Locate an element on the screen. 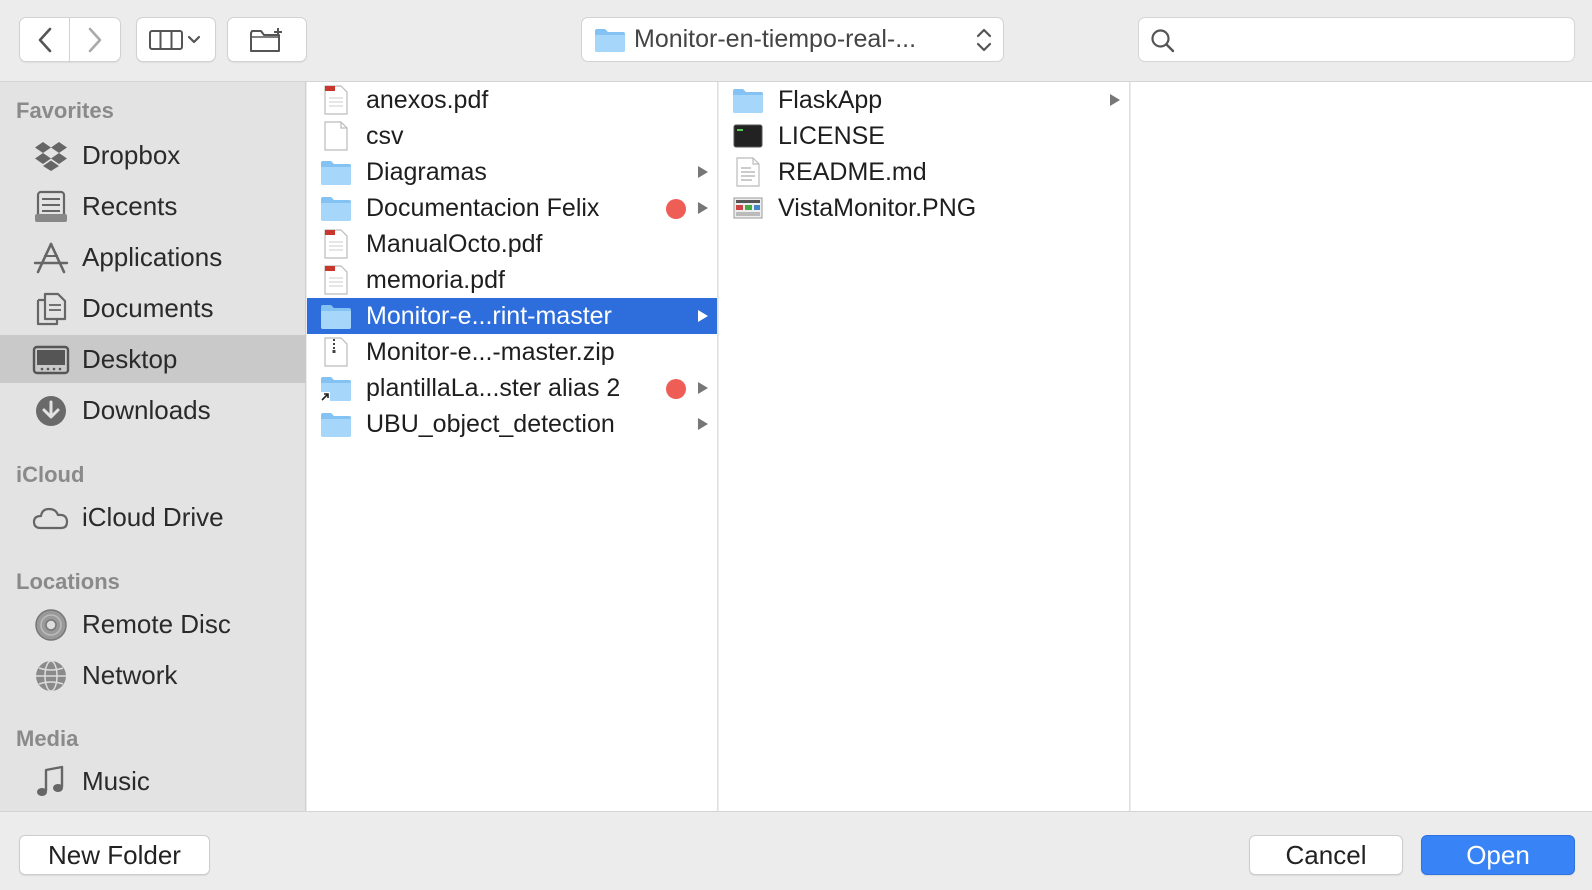 This screenshot has width=1592, height=890. file-name: ManualOcto.pdf is located at coordinates (454, 243).